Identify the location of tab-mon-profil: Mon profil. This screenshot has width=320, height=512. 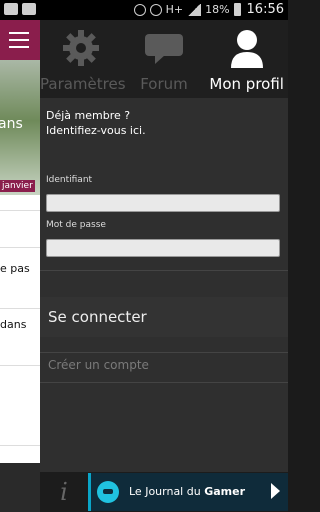
(246, 59).